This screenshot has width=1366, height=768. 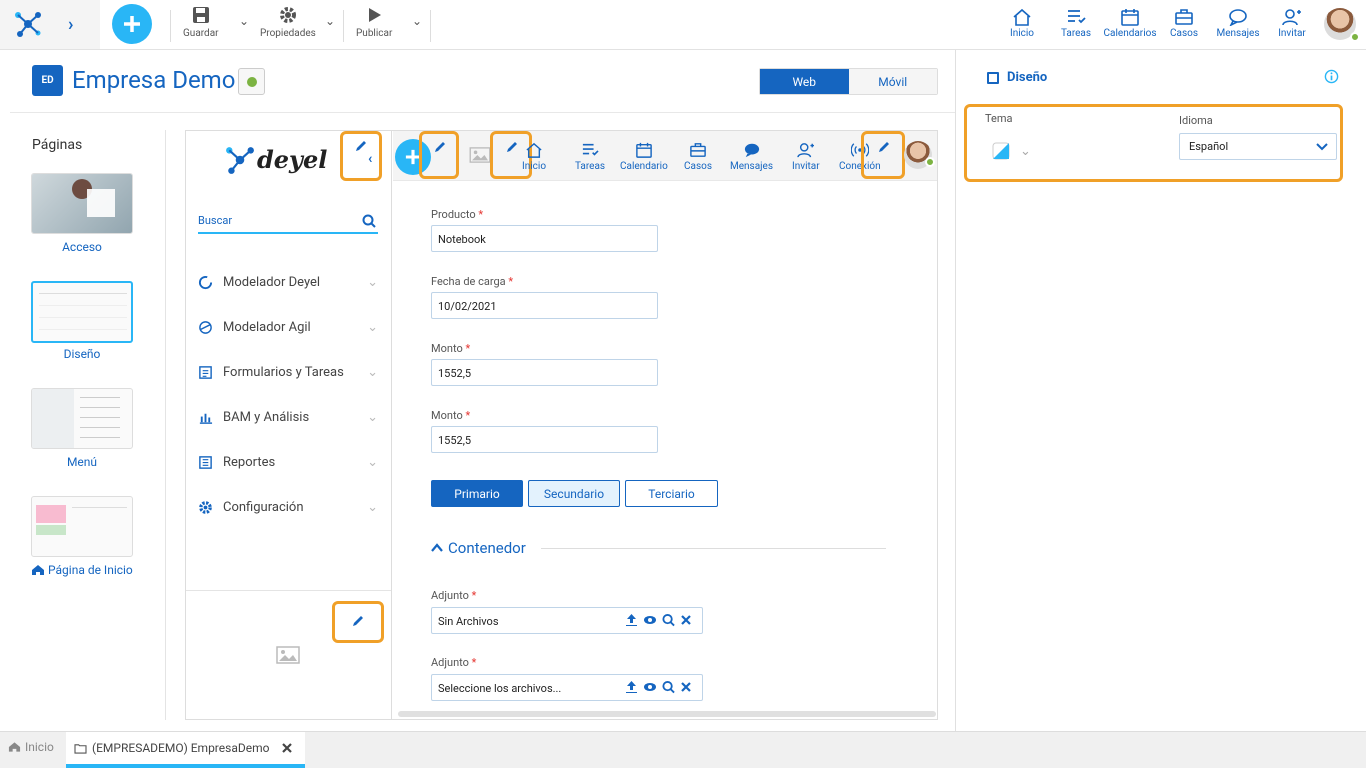 I want to click on menu-item-modelador-deyel: Modelador Deyel ⌄, so click(x=288, y=282).